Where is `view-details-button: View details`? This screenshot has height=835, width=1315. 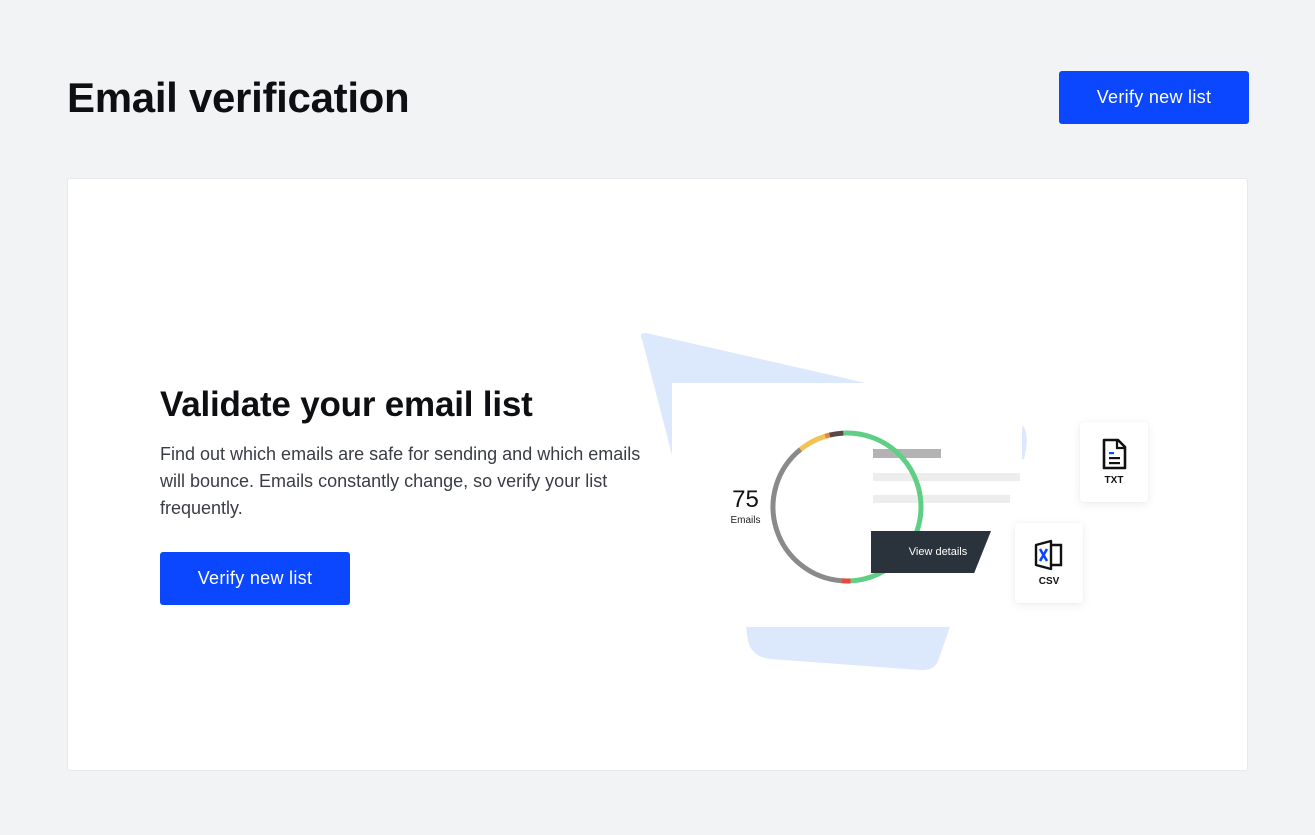 view-details-button: View details is located at coordinates (931, 552).